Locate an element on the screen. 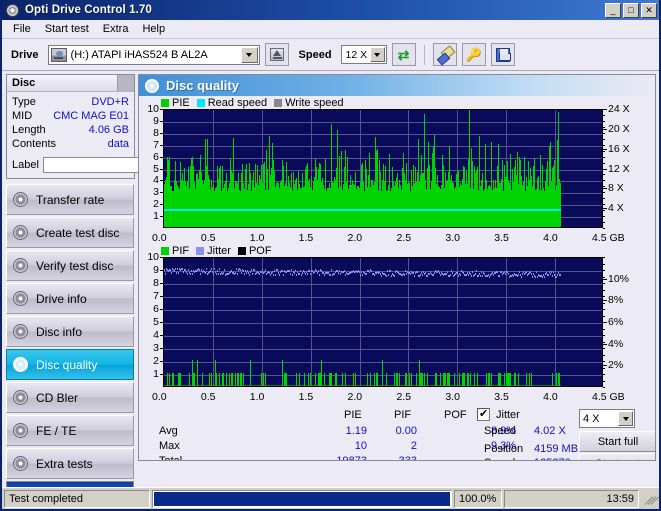  drive-select-chevron-down-icon is located at coordinates (249, 54).